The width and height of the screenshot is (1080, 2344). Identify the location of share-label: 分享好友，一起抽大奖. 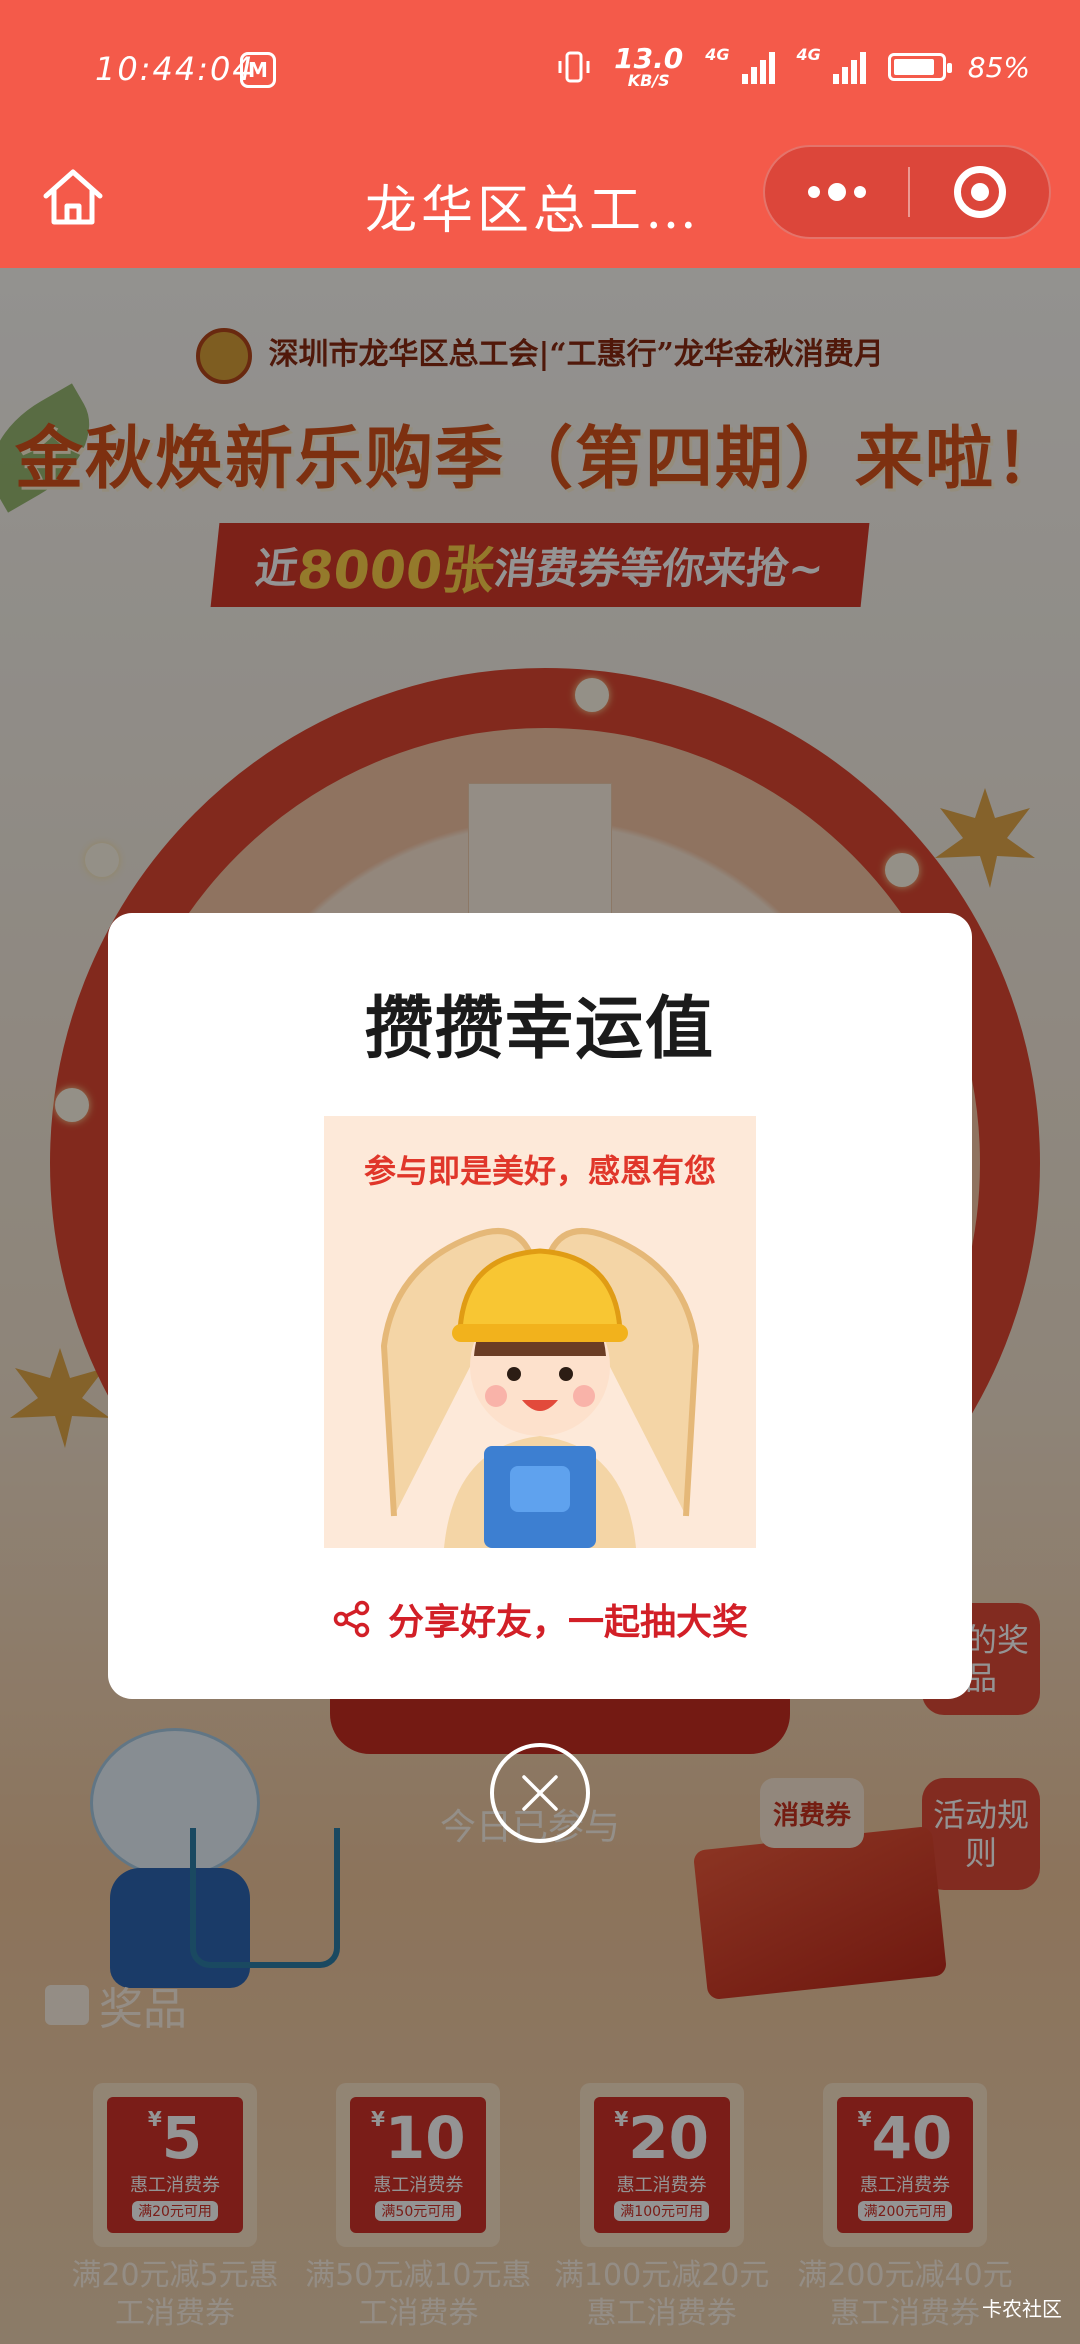
(567, 1622).